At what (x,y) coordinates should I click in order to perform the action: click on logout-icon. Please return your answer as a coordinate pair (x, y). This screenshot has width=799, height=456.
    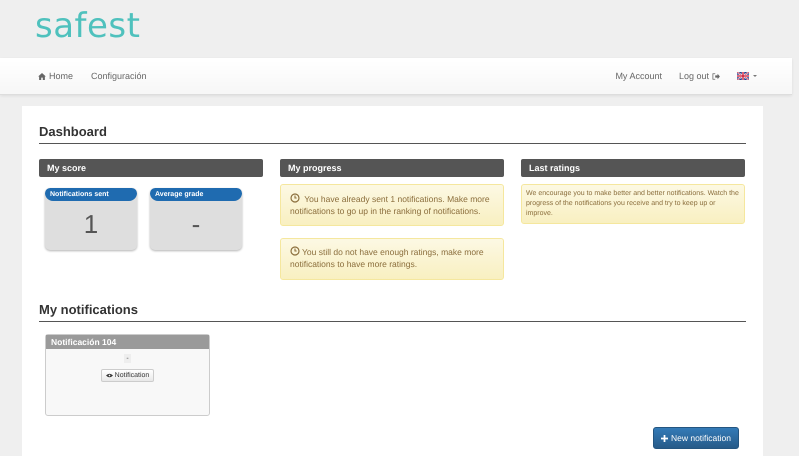
    Looking at the image, I should click on (716, 76).